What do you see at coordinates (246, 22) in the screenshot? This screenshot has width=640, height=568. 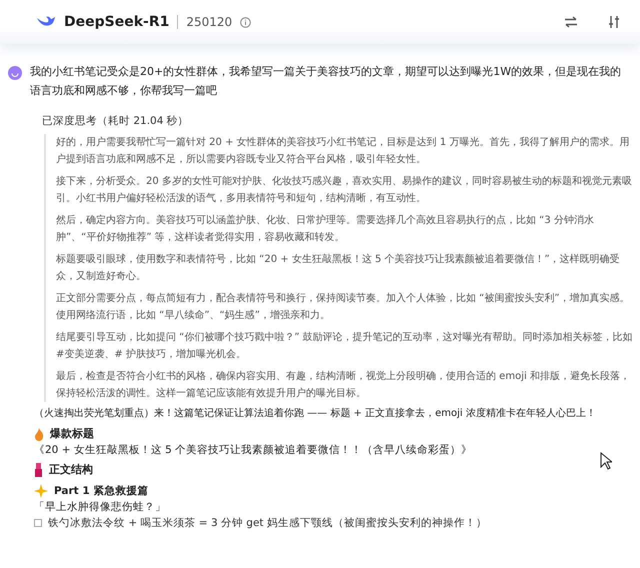 I see `info-icon` at bounding box center [246, 22].